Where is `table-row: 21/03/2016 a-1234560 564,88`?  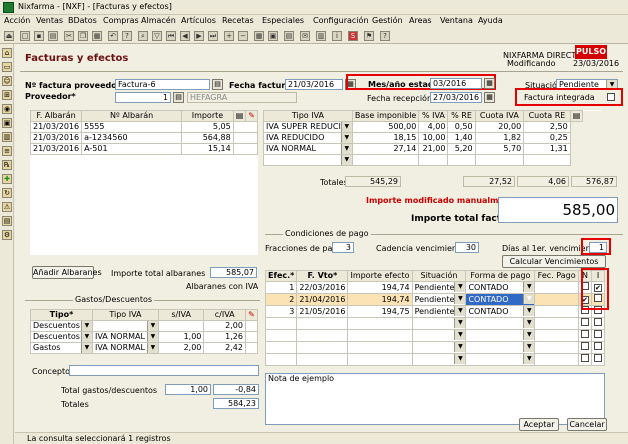 table-row: 21/03/2016 a-1234560 564,88 is located at coordinates (144, 138).